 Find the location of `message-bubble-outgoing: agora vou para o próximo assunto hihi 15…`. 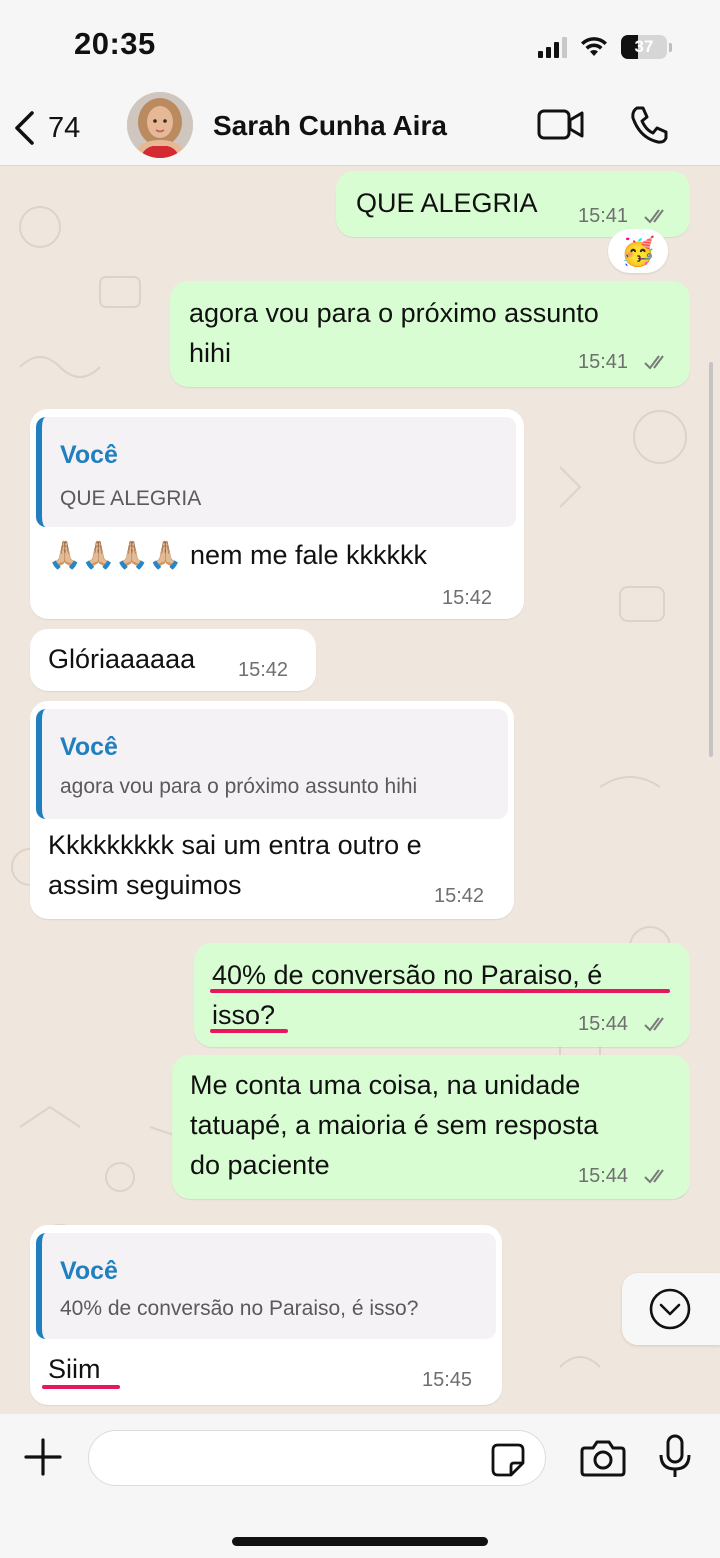

message-bubble-outgoing: agora vou para o próximo assunto hihi 15… is located at coordinates (430, 334).